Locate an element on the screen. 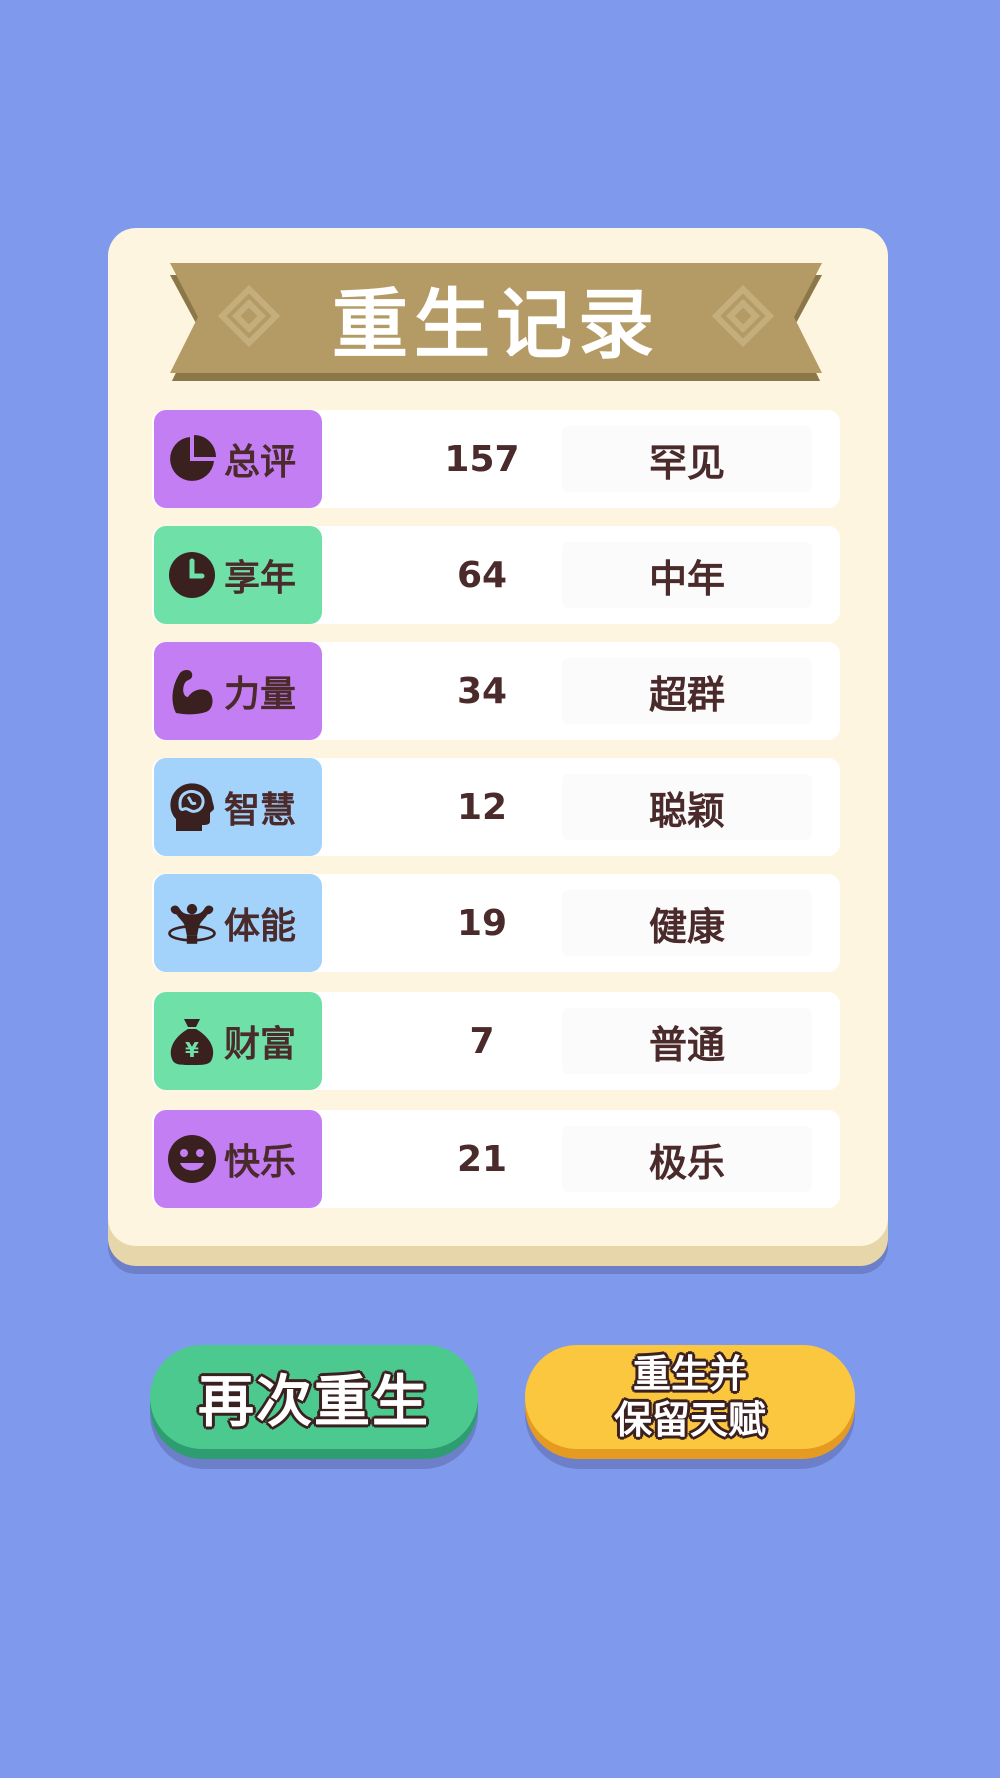  rebirth-again-button: 再次重生 is located at coordinates (314, 1397).